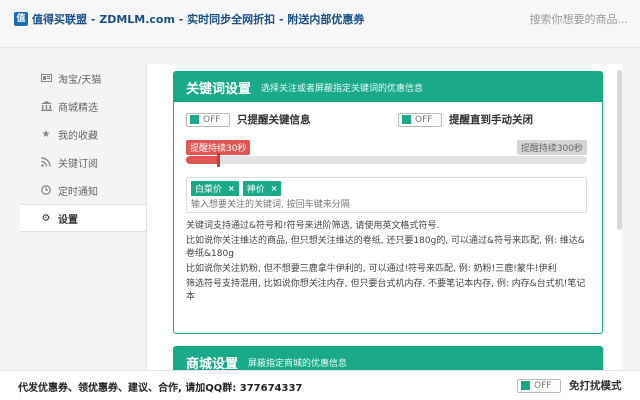 The width and height of the screenshot is (640, 400). Describe the element at coordinates (21, 19) in the screenshot. I see `brand-logo-icon: 值` at that location.